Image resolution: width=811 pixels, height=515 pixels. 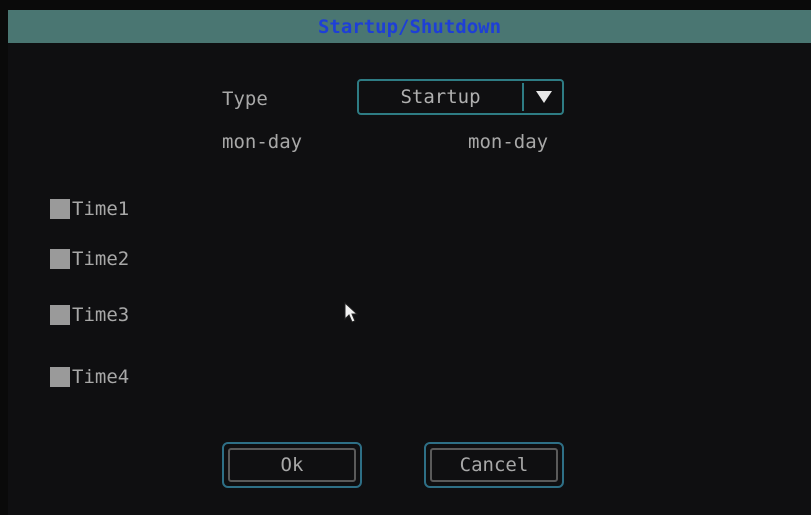 I want to click on time3-label: Time3, so click(x=101, y=315).